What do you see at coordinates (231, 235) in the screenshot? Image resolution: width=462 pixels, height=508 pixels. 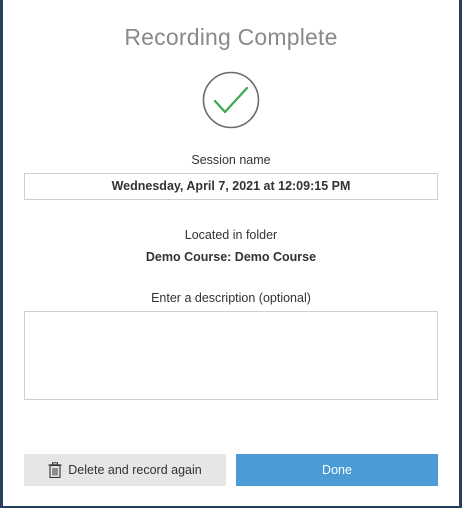 I see `folder-label: Located in folder` at bounding box center [231, 235].